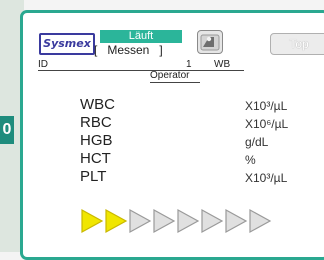  I want to click on operator-underline, so click(175, 82).